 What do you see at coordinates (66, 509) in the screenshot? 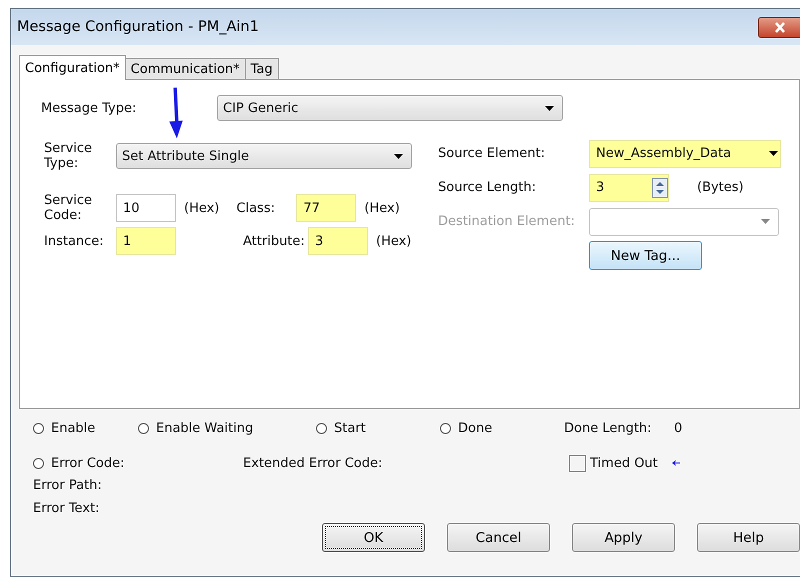
I see `field-label: Error Text:` at bounding box center [66, 509].